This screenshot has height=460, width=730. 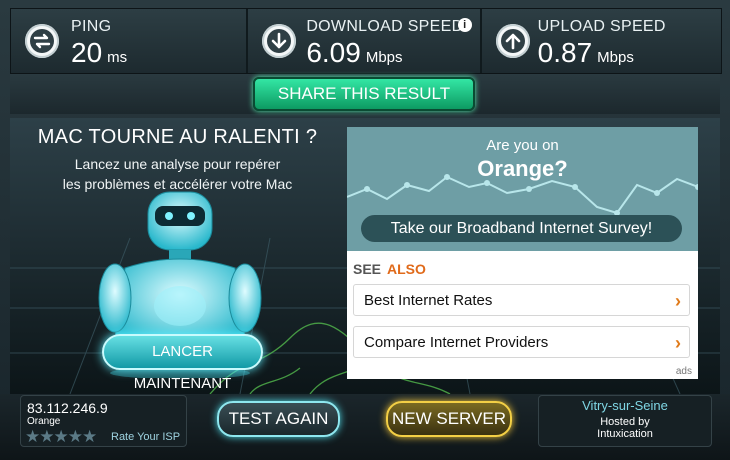 What do you see at coordinates (521, 228) in the screenshot?
I see `survey-button: Take our Broadband Internet Survey!` at bounding box center [521, 228].